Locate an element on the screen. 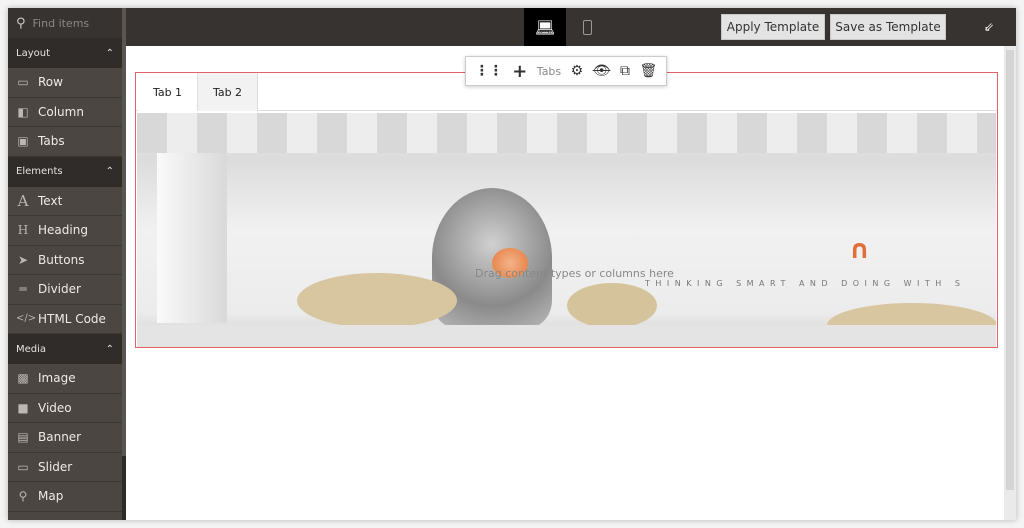  group-media: Media ⌃ is located at coordinates (65, 349).